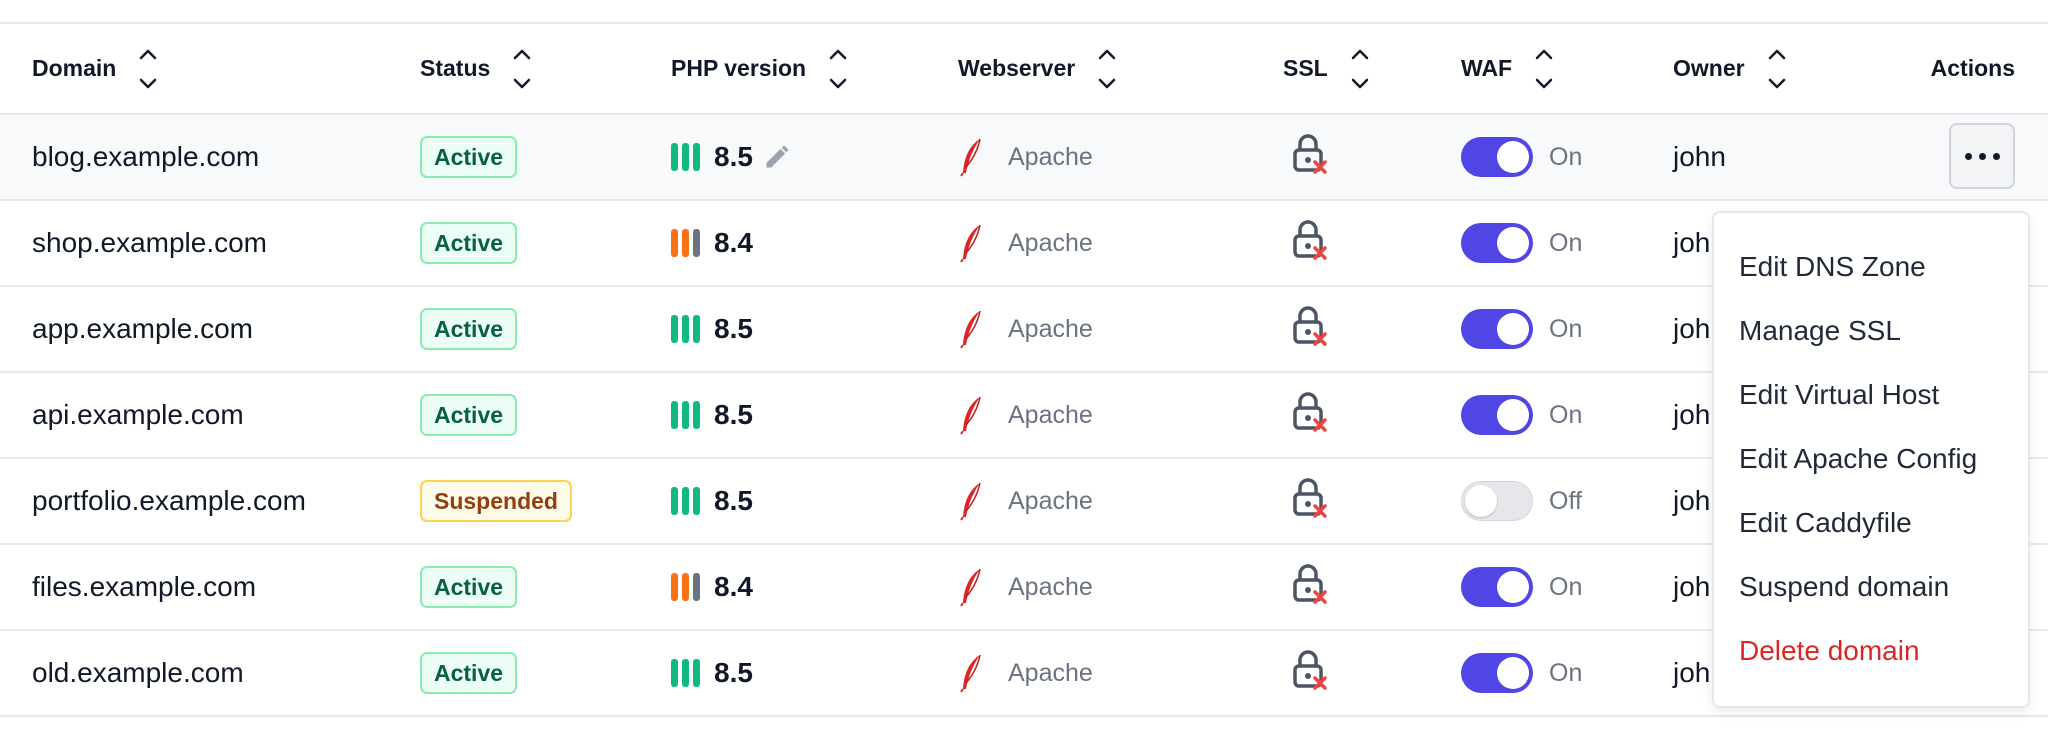  I want to click on col-status: Status, so click(545, 69).